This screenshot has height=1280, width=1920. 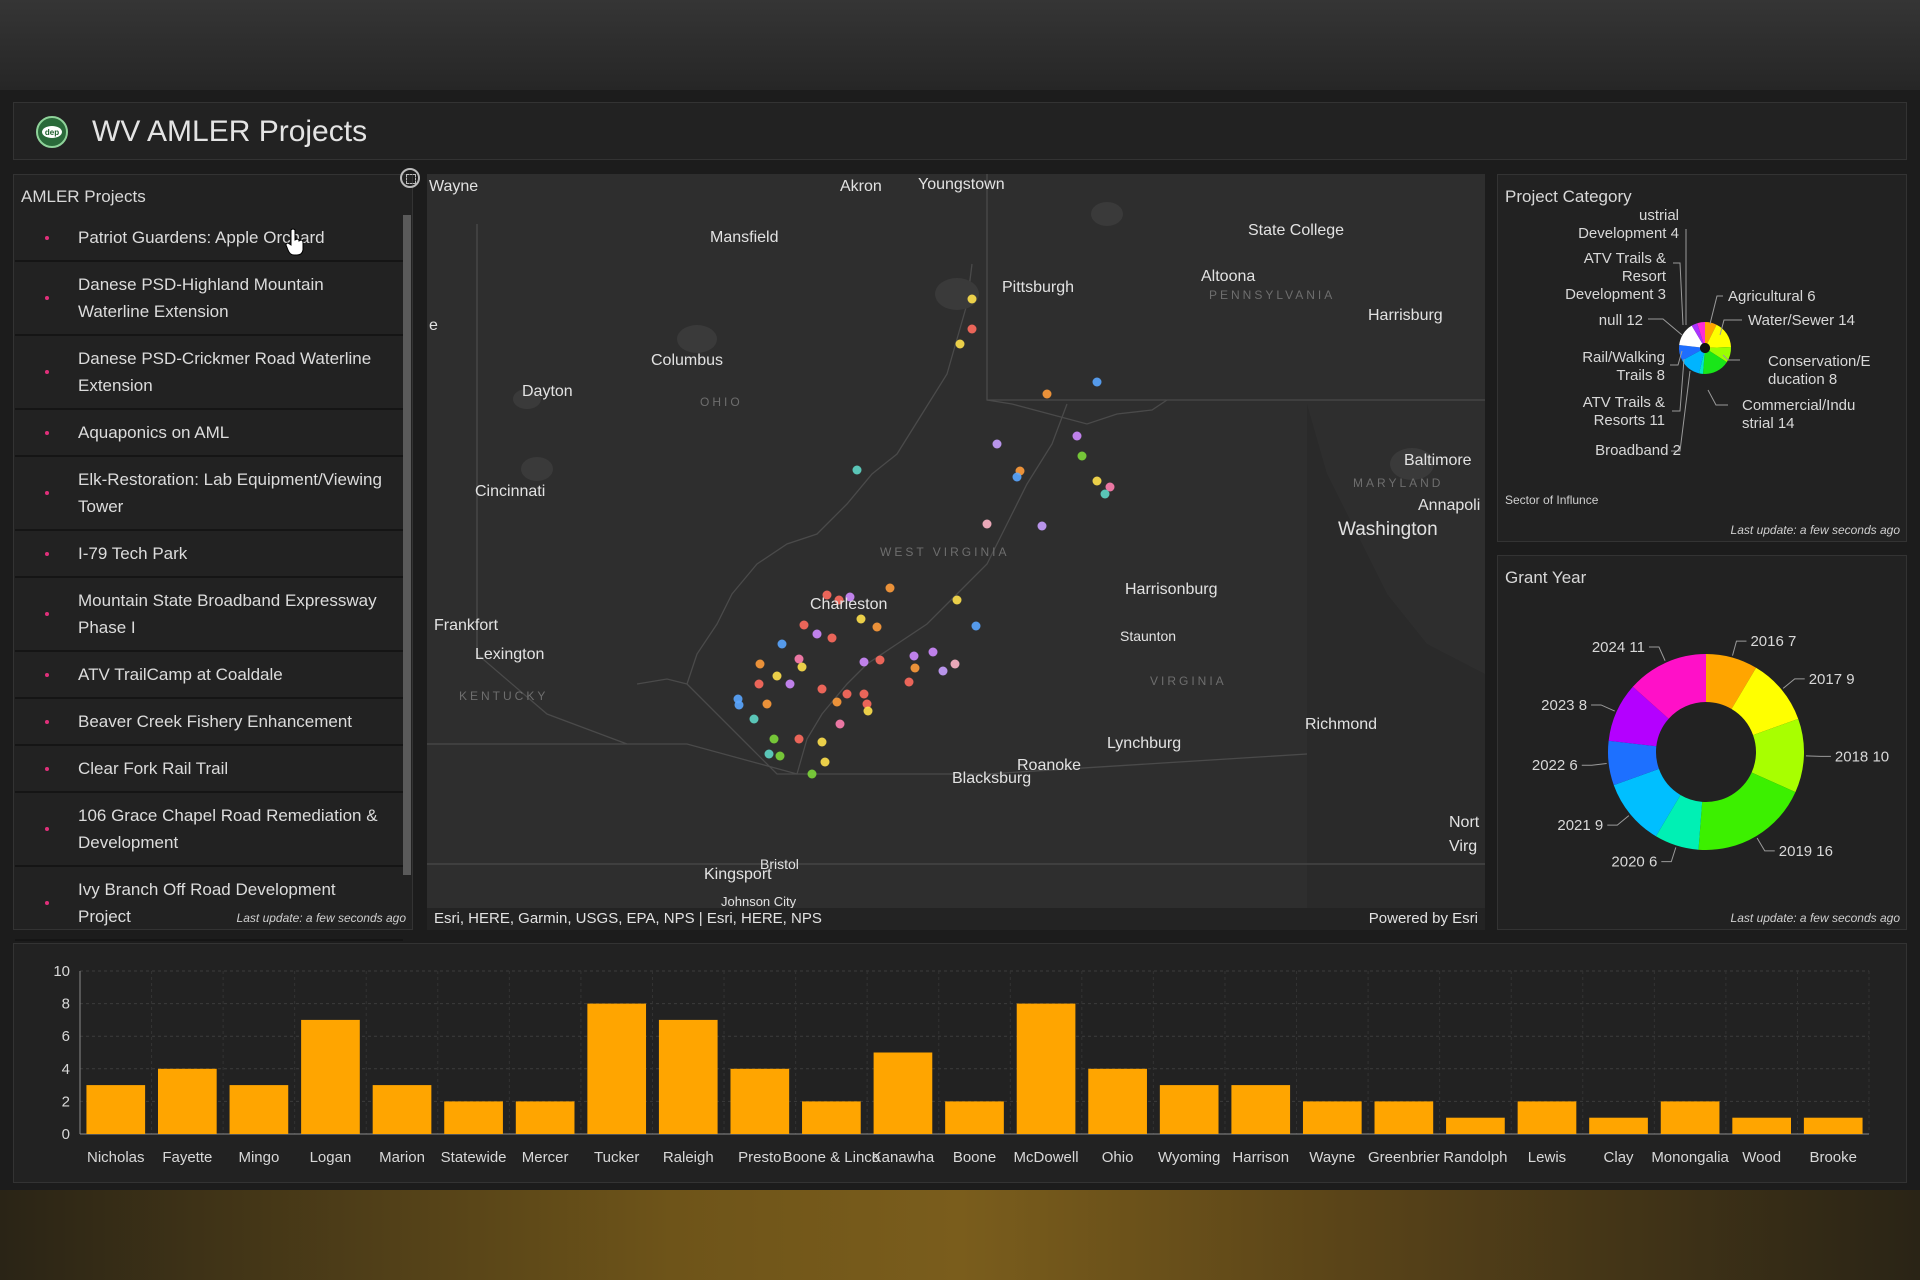 What do you see at coordinates (744, 237) in the screenshot?
I see `map-label: Mansfield` at bounding box center [744, 237].